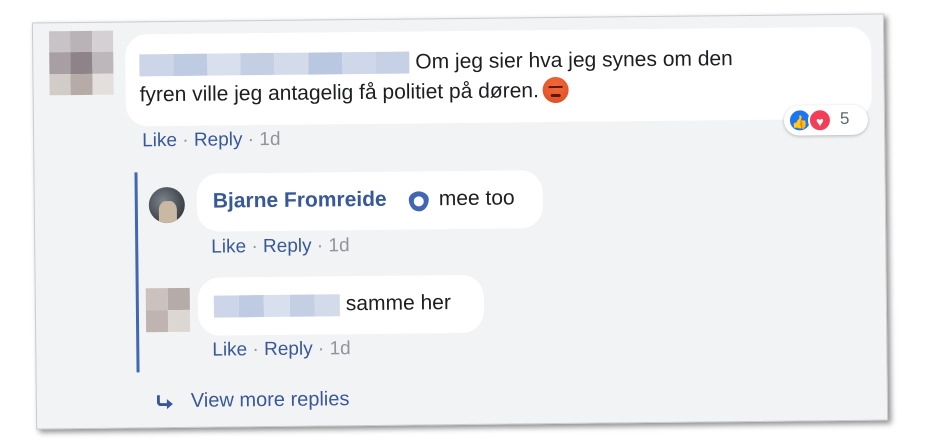  Describe the element at coordinates (418, 201) in the screenshot. I see `verified-shield-icon` at that location.